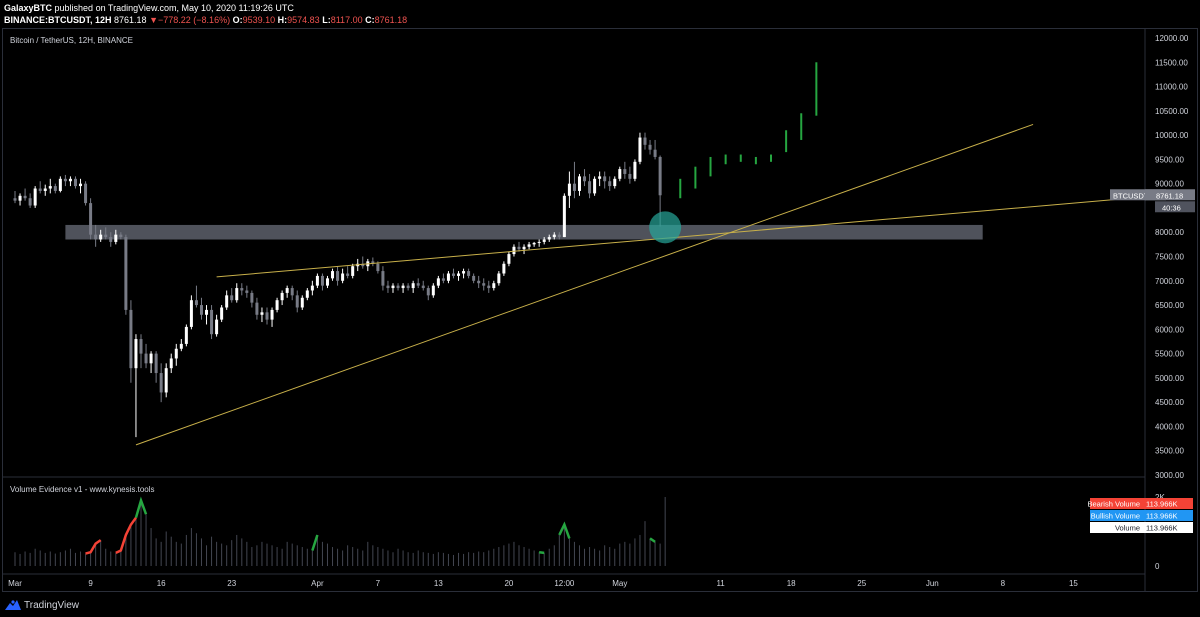  Describe the element at coordinates (130, 20) in the screenshot. I see `last-price: 8761.18` at that location.